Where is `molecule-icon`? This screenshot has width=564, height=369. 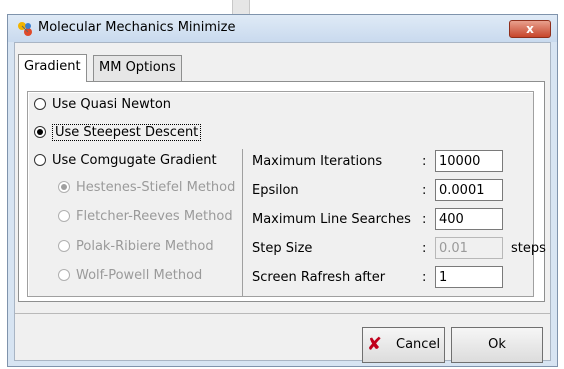
molecule-icon is located at coordinates (25, 29).